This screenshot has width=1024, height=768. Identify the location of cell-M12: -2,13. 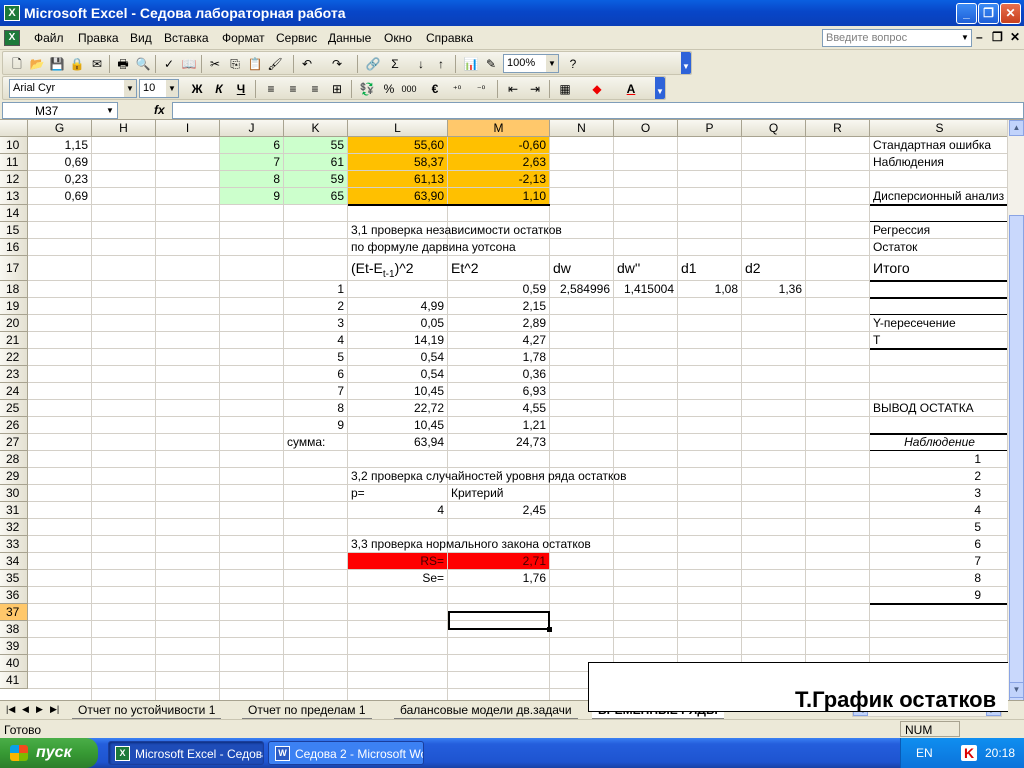
(498, 179).